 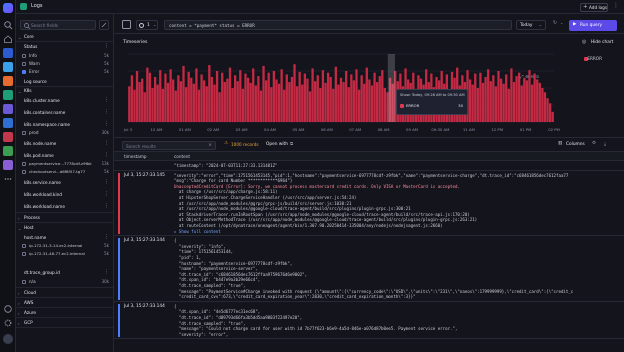 I want to click on notebooks-icon, so click(x=8, y=81).